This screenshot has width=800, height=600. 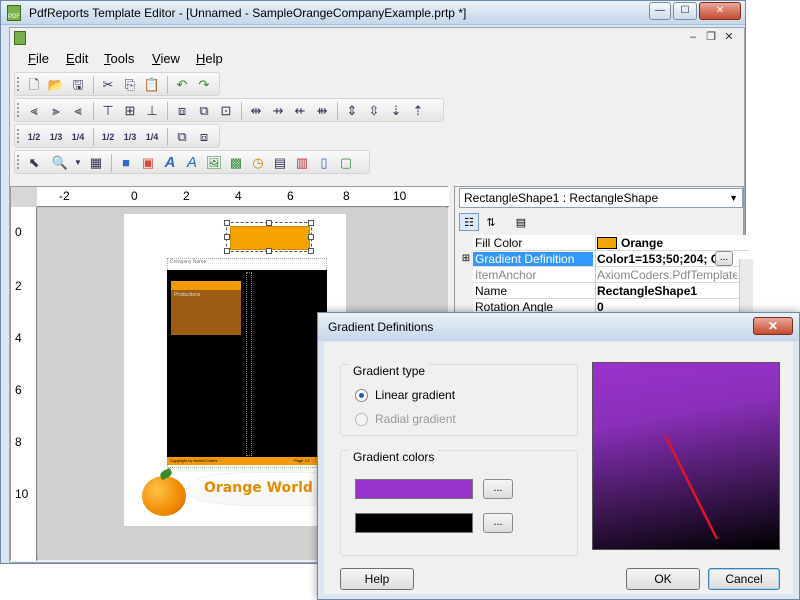 I want to click on zoom-icon: 🔍, so click(x=60, y=163).